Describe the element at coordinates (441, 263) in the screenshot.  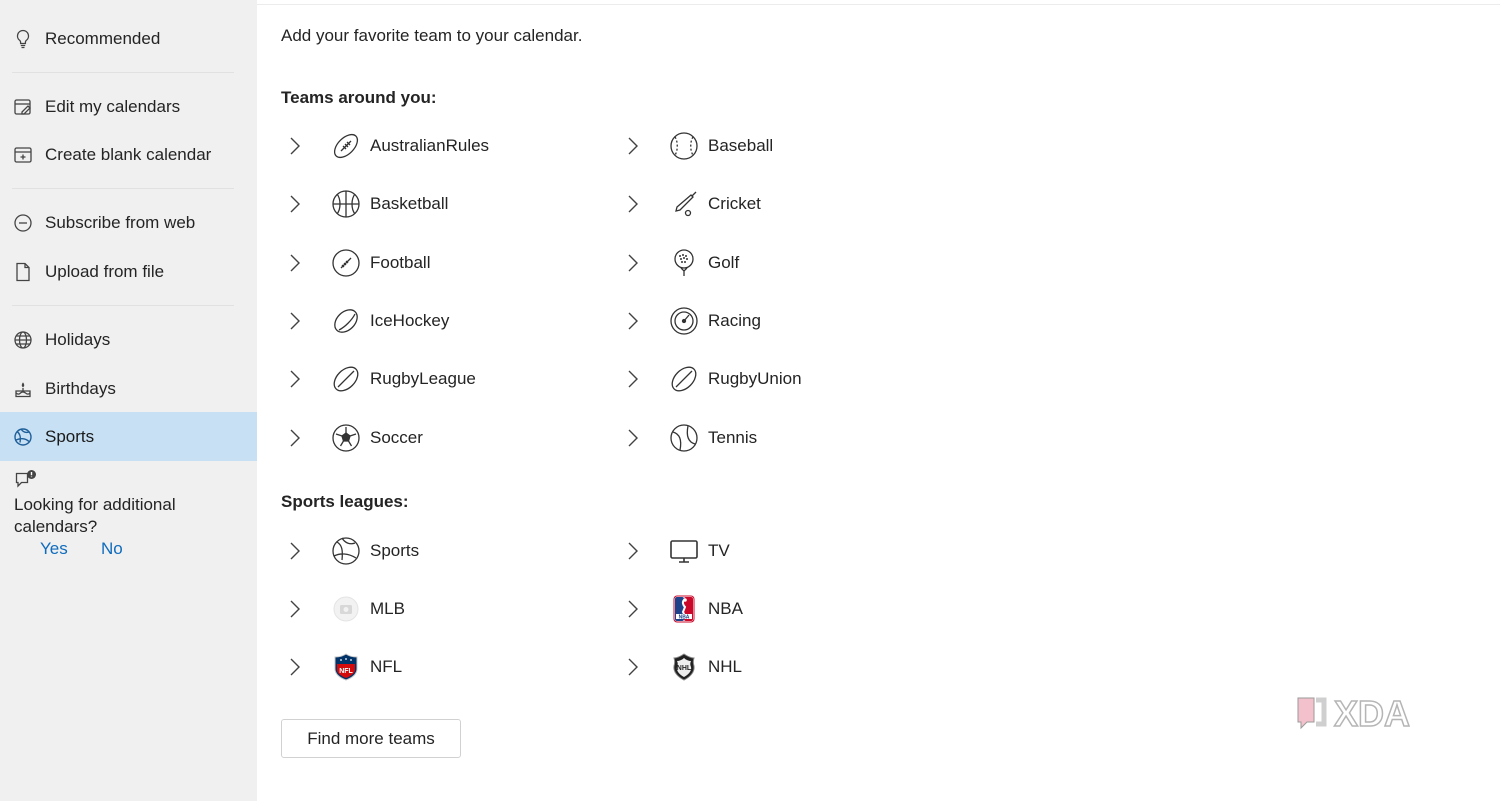
I see `team-item-football: Football` at that location.